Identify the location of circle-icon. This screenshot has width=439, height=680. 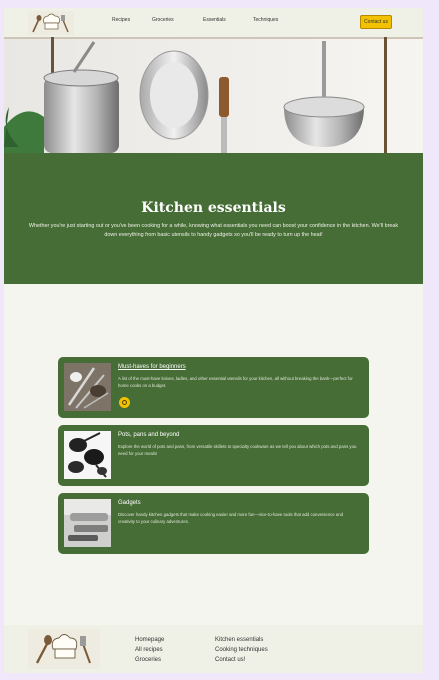
(124, 402).